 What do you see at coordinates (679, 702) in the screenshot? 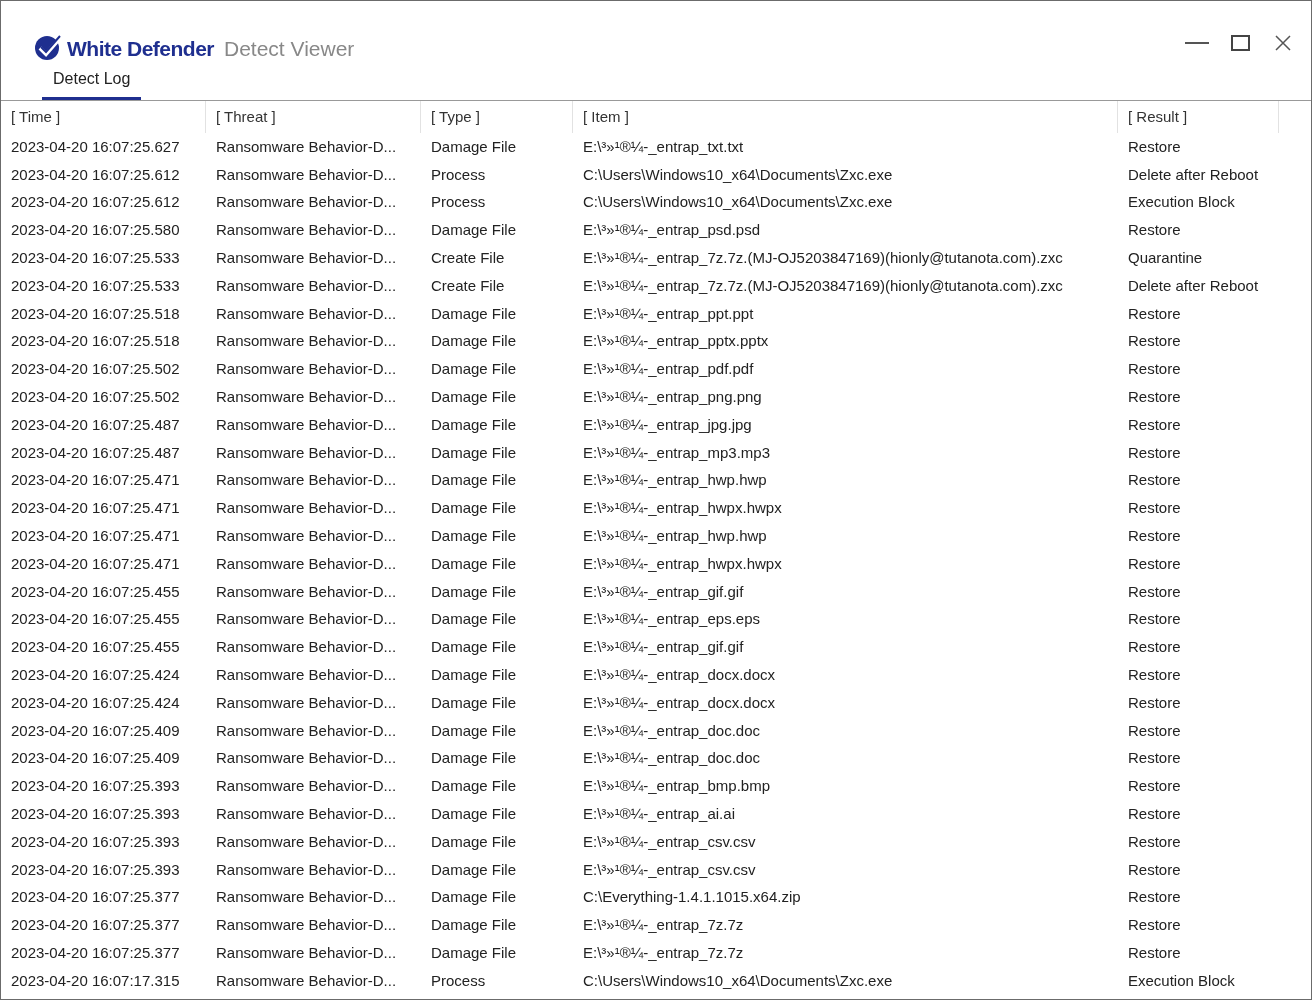
I see `table-cell: E:\³»¹®¼-_entrap_docx.docx` at bounding box center [679, 702].